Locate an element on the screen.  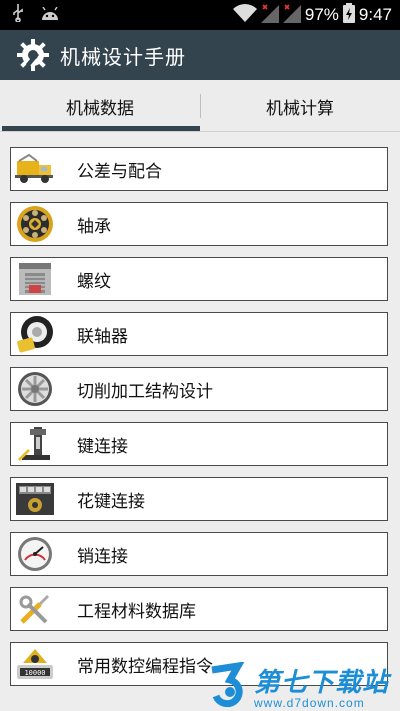
list-item-label: 联轴器 is located at coordinates (102, 336).